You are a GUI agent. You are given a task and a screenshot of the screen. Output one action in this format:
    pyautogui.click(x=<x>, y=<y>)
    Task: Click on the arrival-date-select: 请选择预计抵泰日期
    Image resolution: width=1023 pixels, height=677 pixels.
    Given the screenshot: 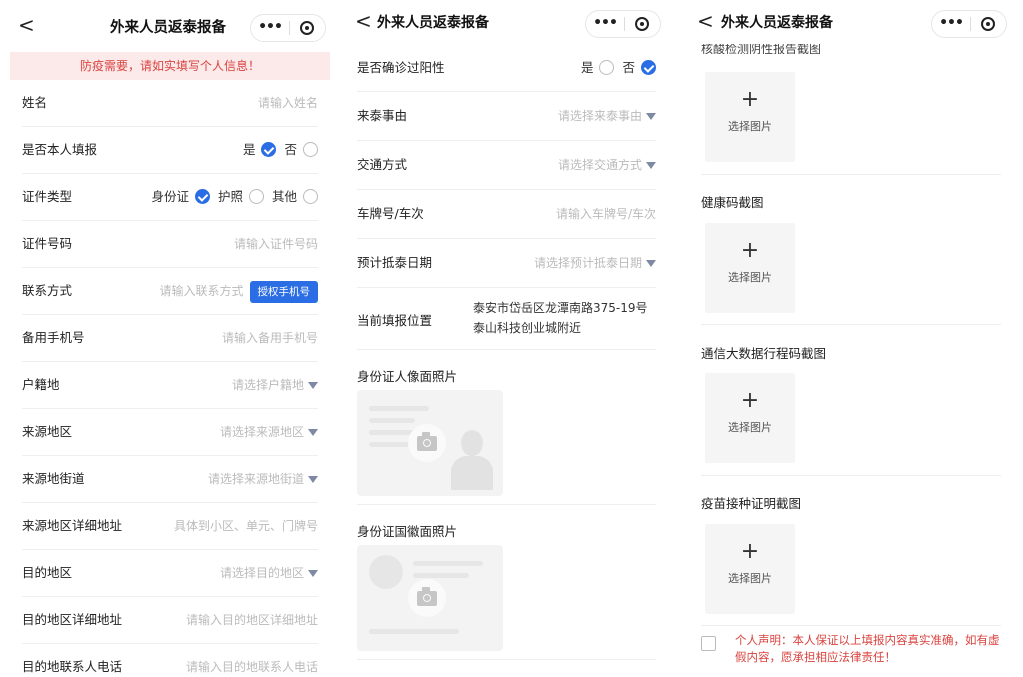 What is the action you would take?
    pyautogui.click(x=595, y=263)
    